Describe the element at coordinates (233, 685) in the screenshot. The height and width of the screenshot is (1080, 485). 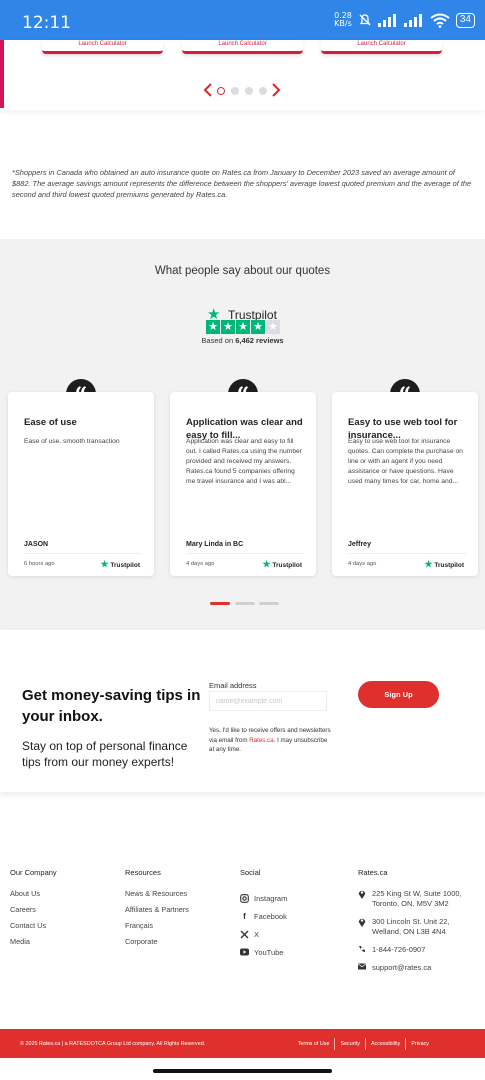
I see `email-label: Email address` at that location.